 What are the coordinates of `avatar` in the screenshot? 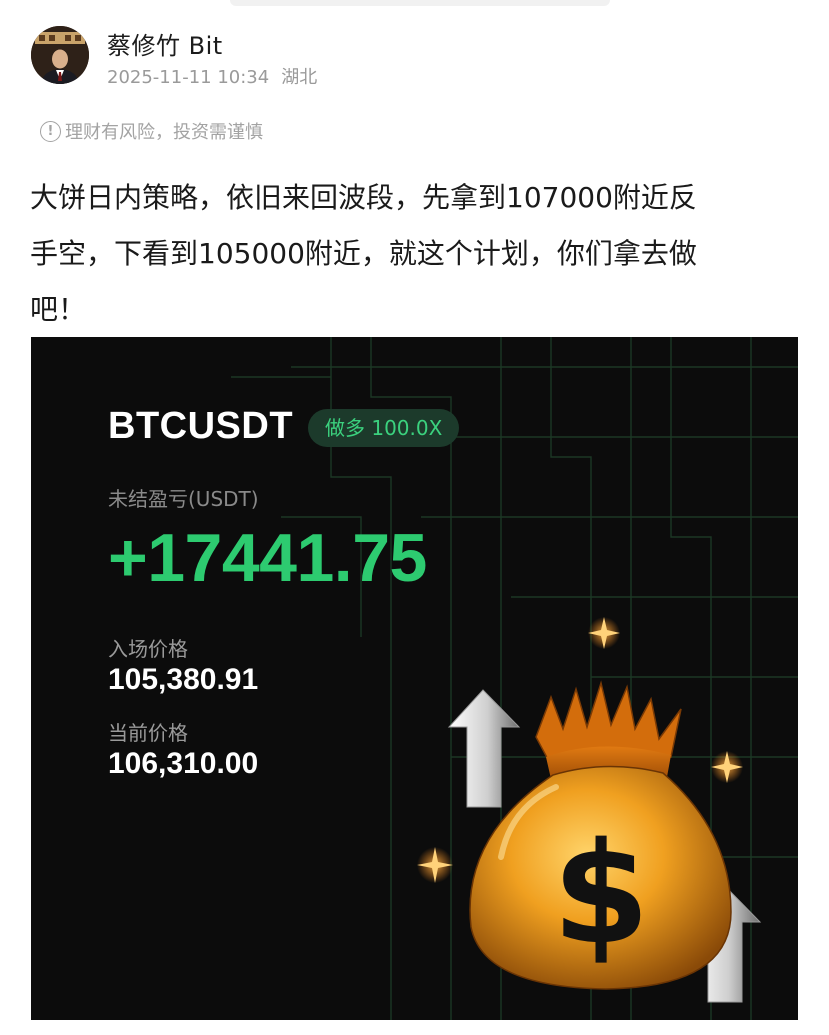 It's located at (60, 55).